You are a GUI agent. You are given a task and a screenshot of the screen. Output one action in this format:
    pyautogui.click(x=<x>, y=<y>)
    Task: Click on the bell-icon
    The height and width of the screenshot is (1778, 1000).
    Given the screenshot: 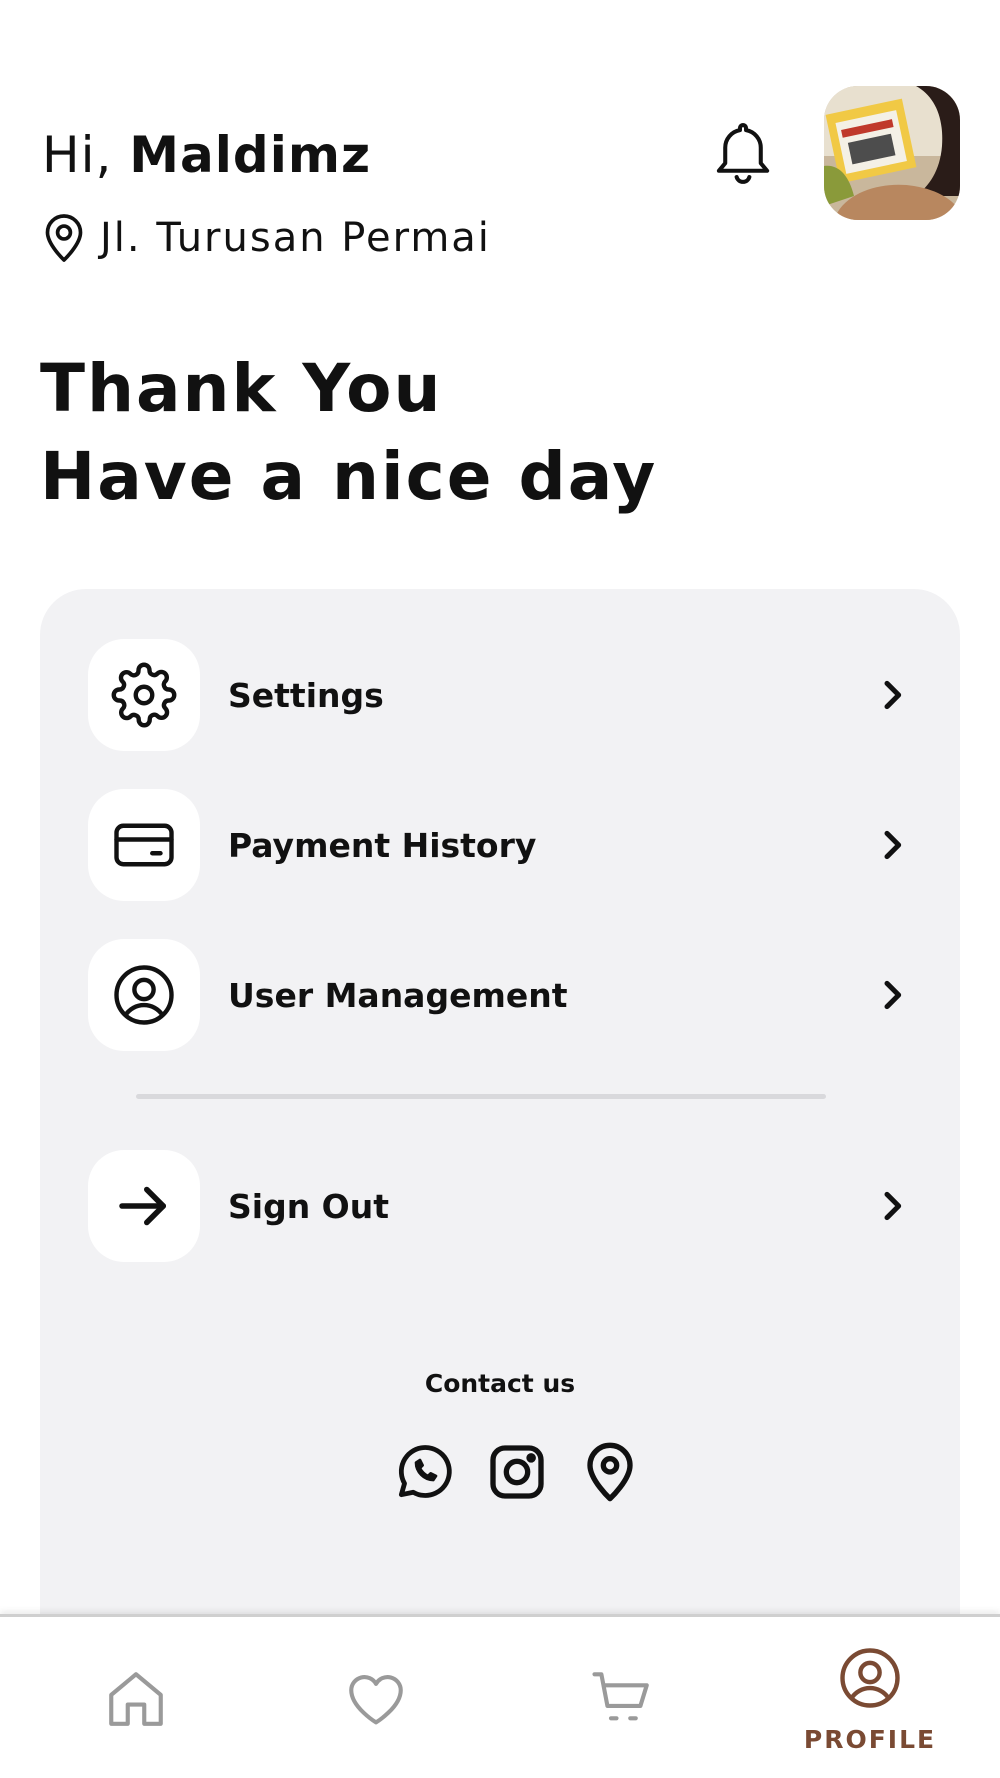 What is the action you would take?
    pyautogui.click(x=743, y=153)
    